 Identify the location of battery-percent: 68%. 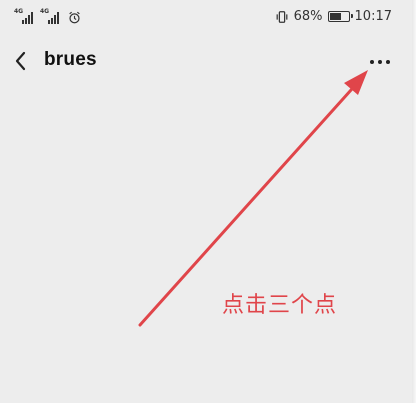
(308, 16).